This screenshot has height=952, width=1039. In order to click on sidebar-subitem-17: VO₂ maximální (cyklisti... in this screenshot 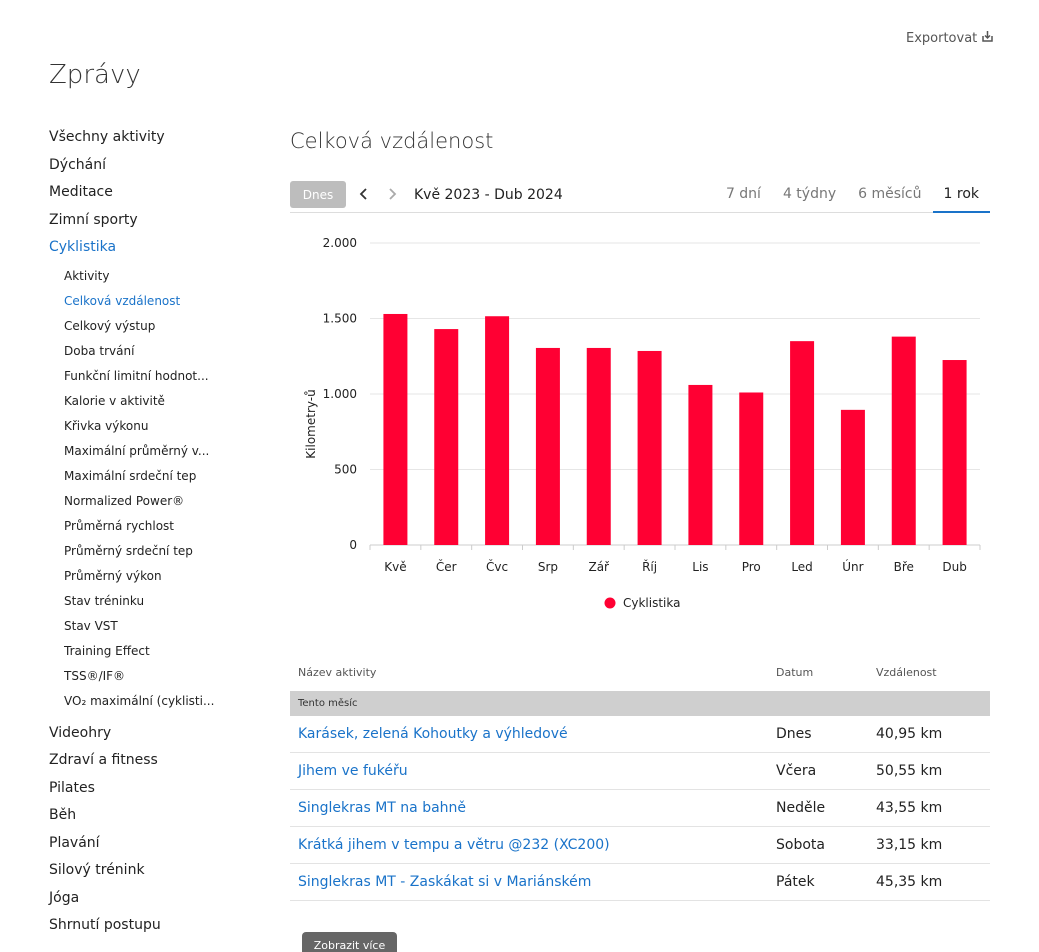, I will do `click(166, 701)`.